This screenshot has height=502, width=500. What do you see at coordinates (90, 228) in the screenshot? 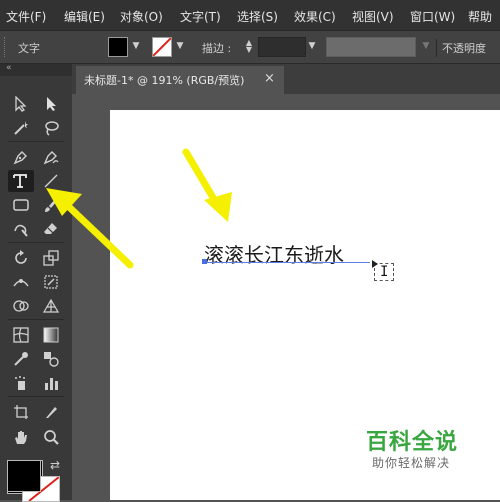
I see `arrow-to-type-tool-icon` at bounding box center [90, 228].